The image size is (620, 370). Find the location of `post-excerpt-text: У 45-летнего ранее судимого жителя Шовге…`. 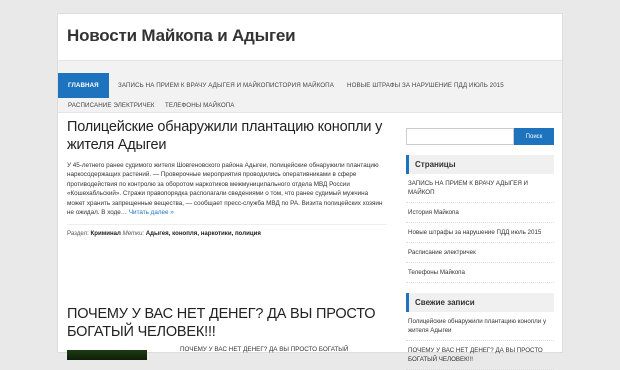

post-excerpt-text: У 45-летнего ранее судимого жителя Шовге… is located at coordinates (225, 189).